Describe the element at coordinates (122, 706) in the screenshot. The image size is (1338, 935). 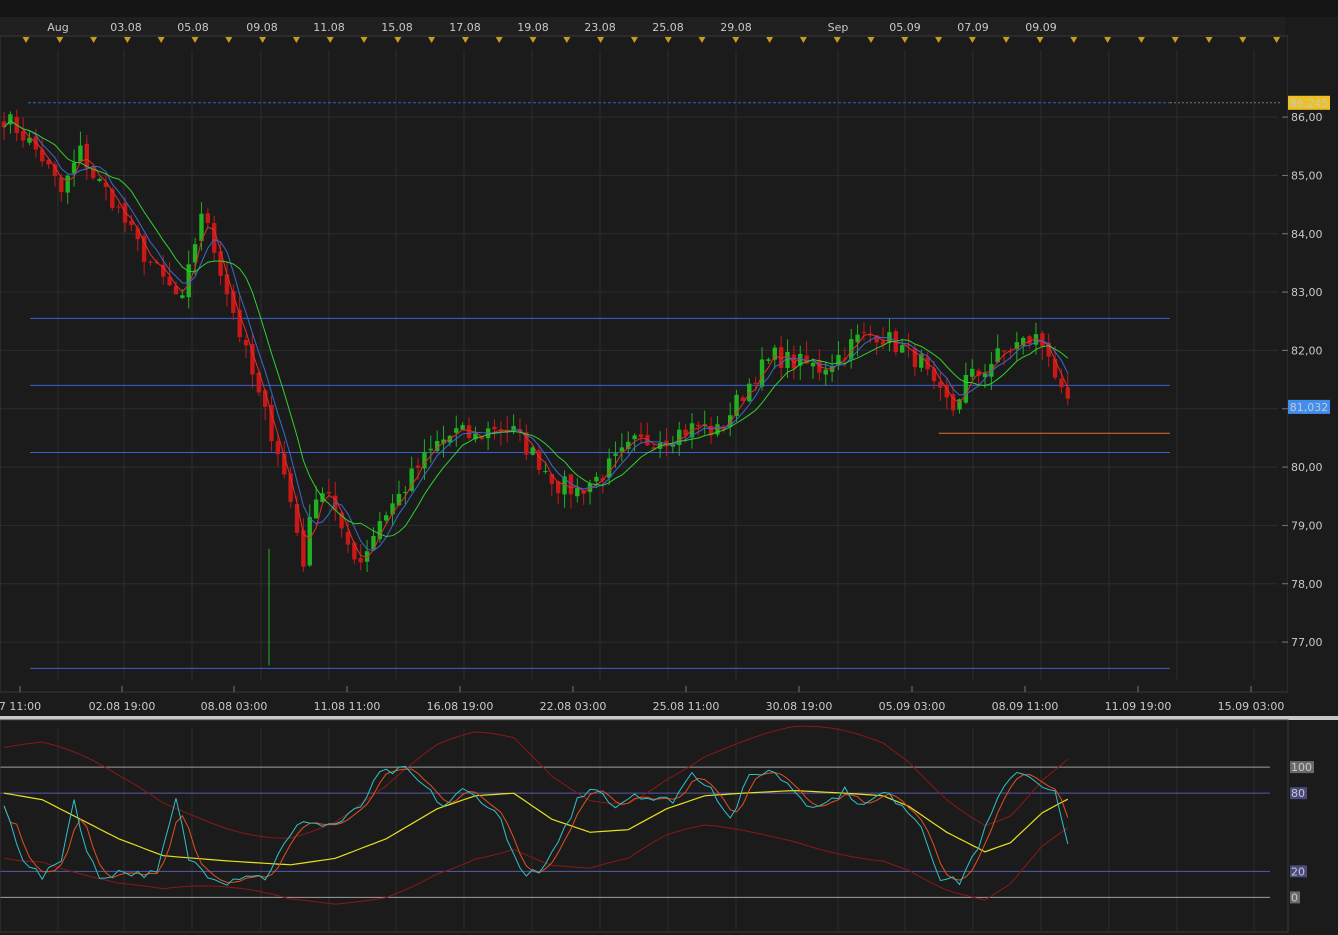
I see `x-tick-label: 02.08 19:00` at that location.